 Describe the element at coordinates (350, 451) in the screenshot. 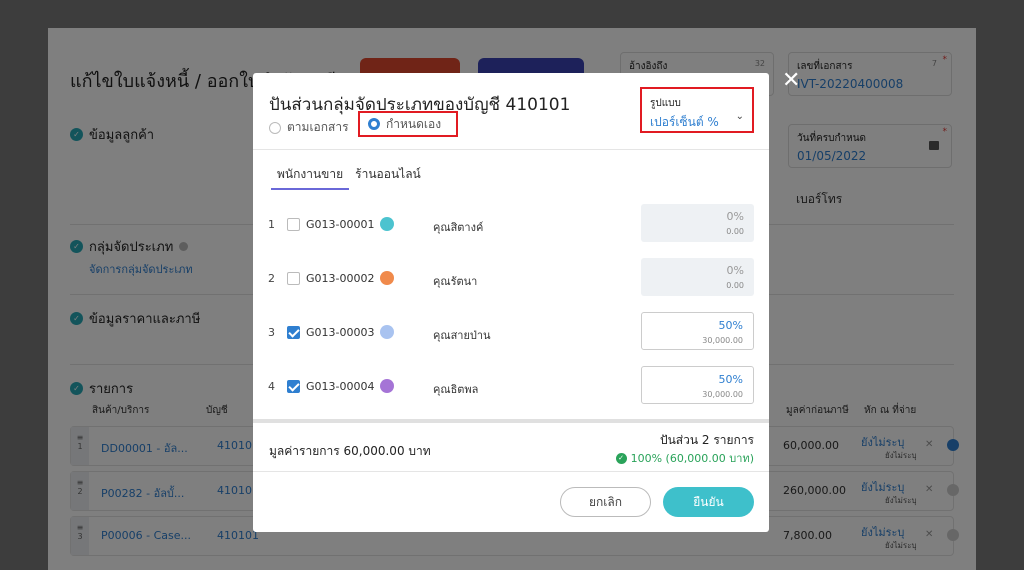

I see `total-amount-label: มูลค่ารายการ 60,000.00 บาท` at that location.